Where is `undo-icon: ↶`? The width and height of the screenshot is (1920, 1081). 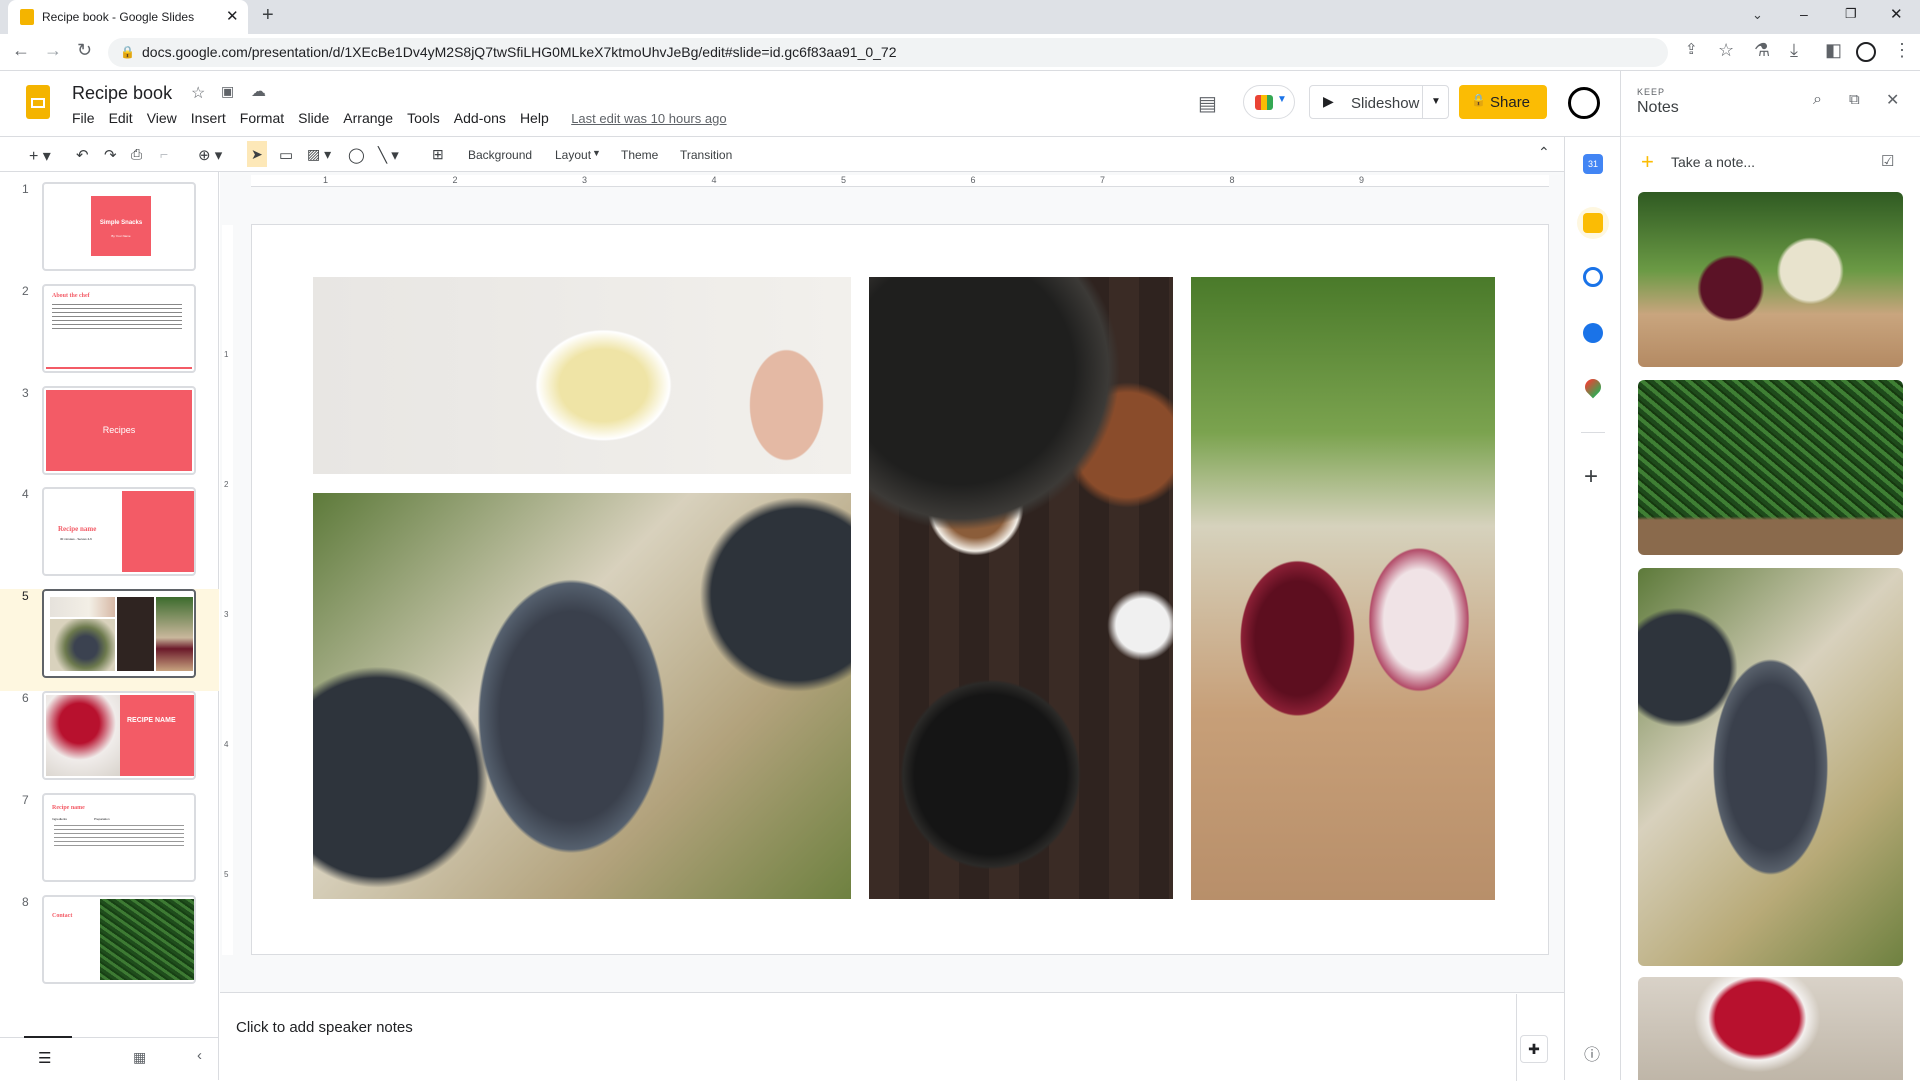
undo-icon: ↶ is located at coordinates (82, 155).